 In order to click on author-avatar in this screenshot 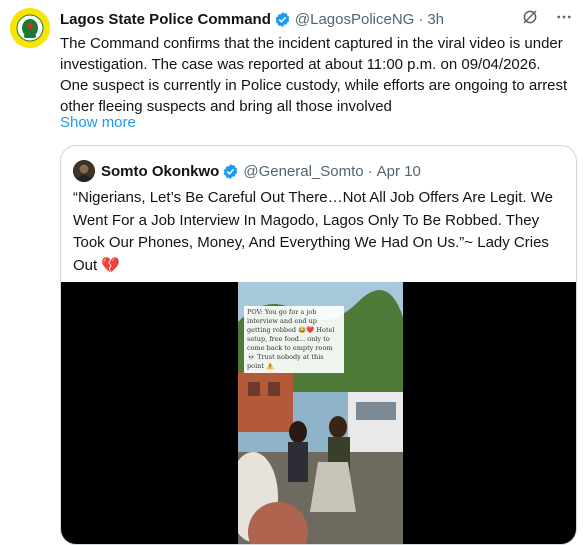, I will do `click(30, 28)`.